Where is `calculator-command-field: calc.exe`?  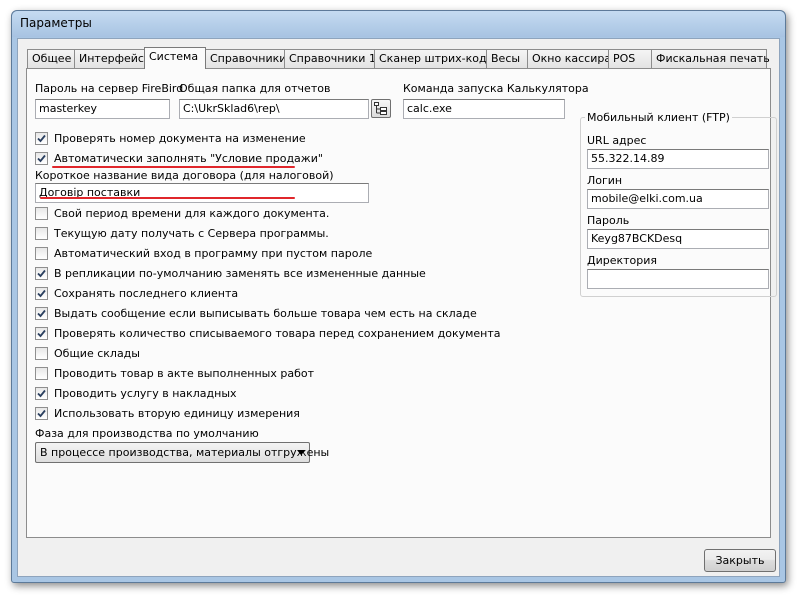
calculator-command-field: calc.exe is located at coordinates (484, 109).